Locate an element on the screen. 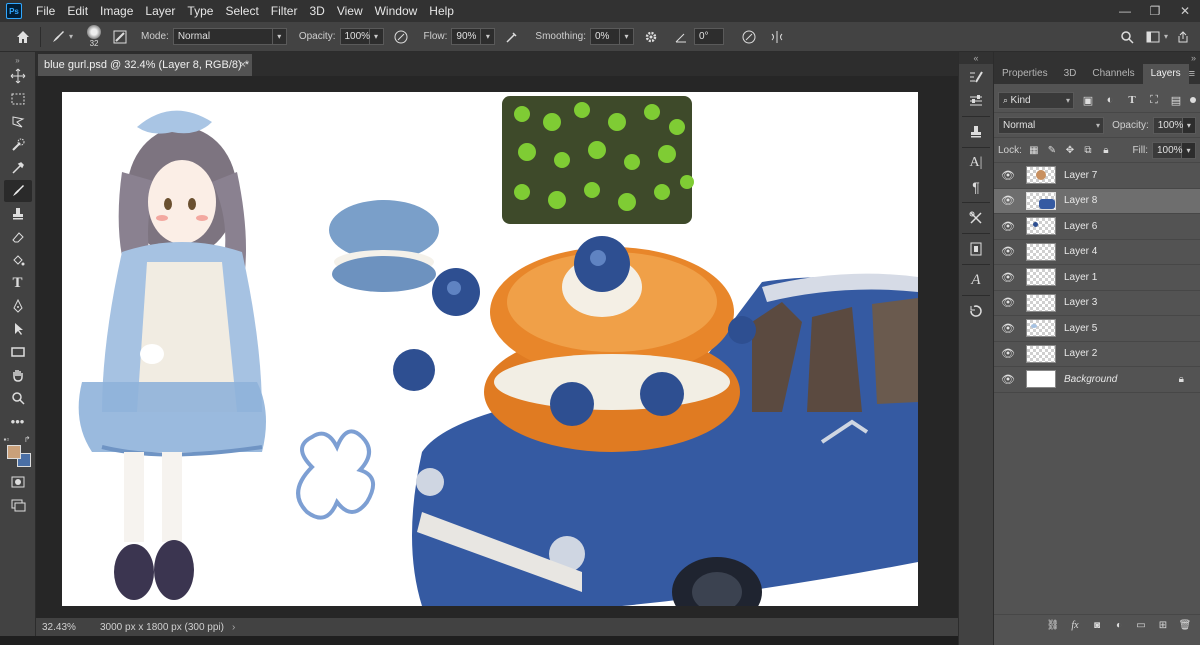  menu-image: Image is located at coordinates (116, 11).